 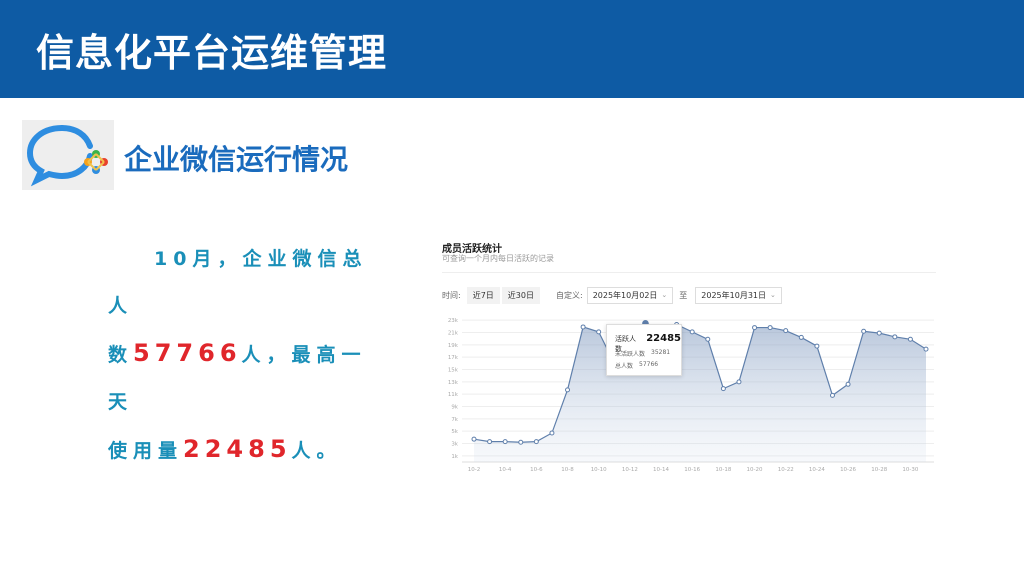 I want to click on y-tick-label: 17k, so click(x=453, y=358).